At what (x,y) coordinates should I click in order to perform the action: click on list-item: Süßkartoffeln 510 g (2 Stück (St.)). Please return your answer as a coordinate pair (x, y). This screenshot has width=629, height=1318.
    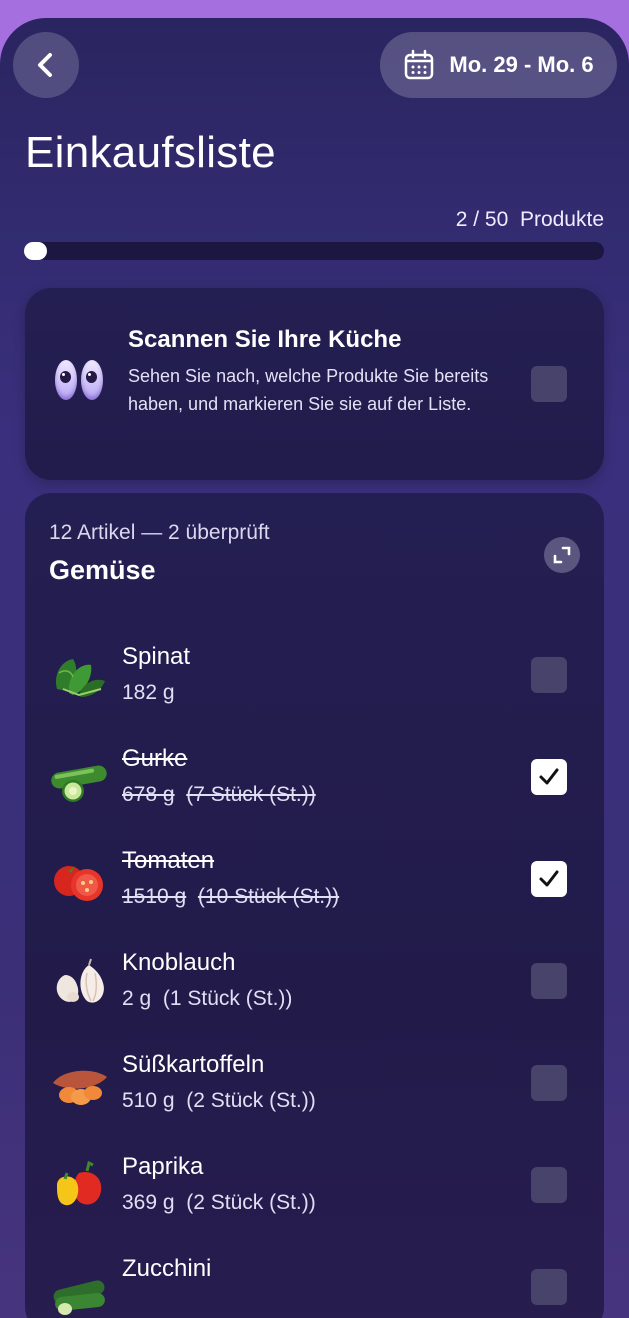
    Looking at the image, I should click on (314, 1101).